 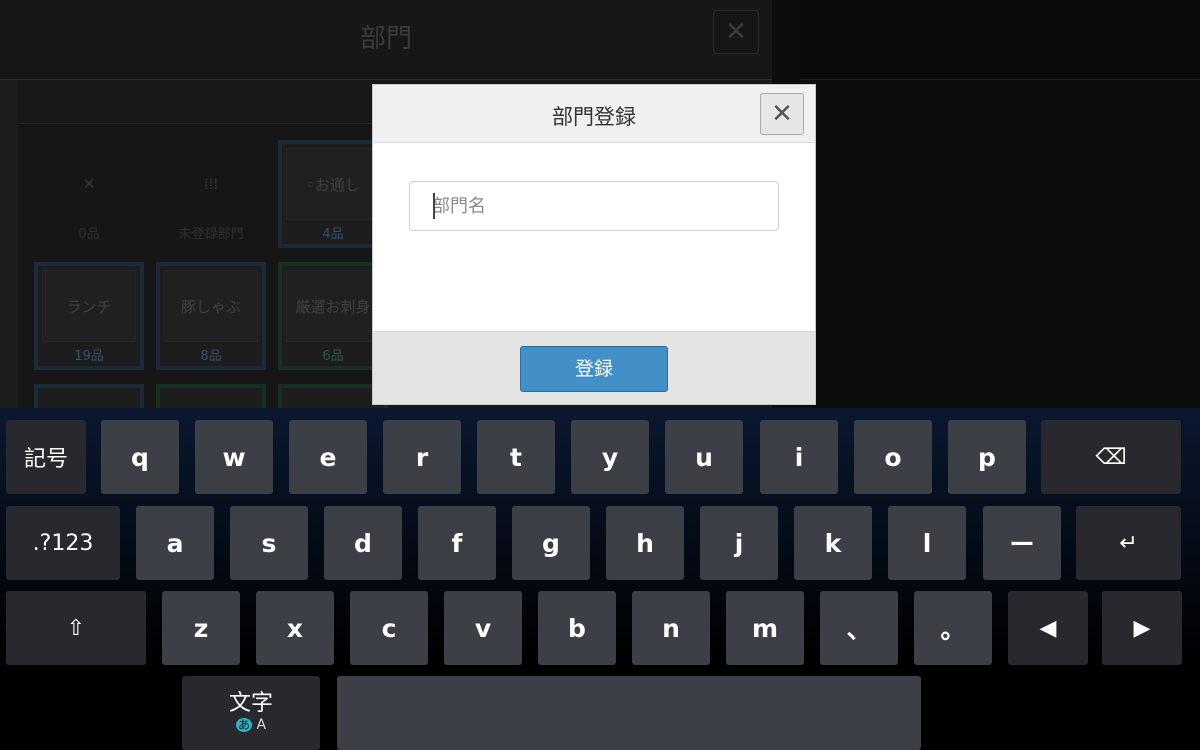 What do you see at coordinates (594, 117) in the screenshot?
I see `dialog-title: 部門登録` at bounding box center [594, 117].